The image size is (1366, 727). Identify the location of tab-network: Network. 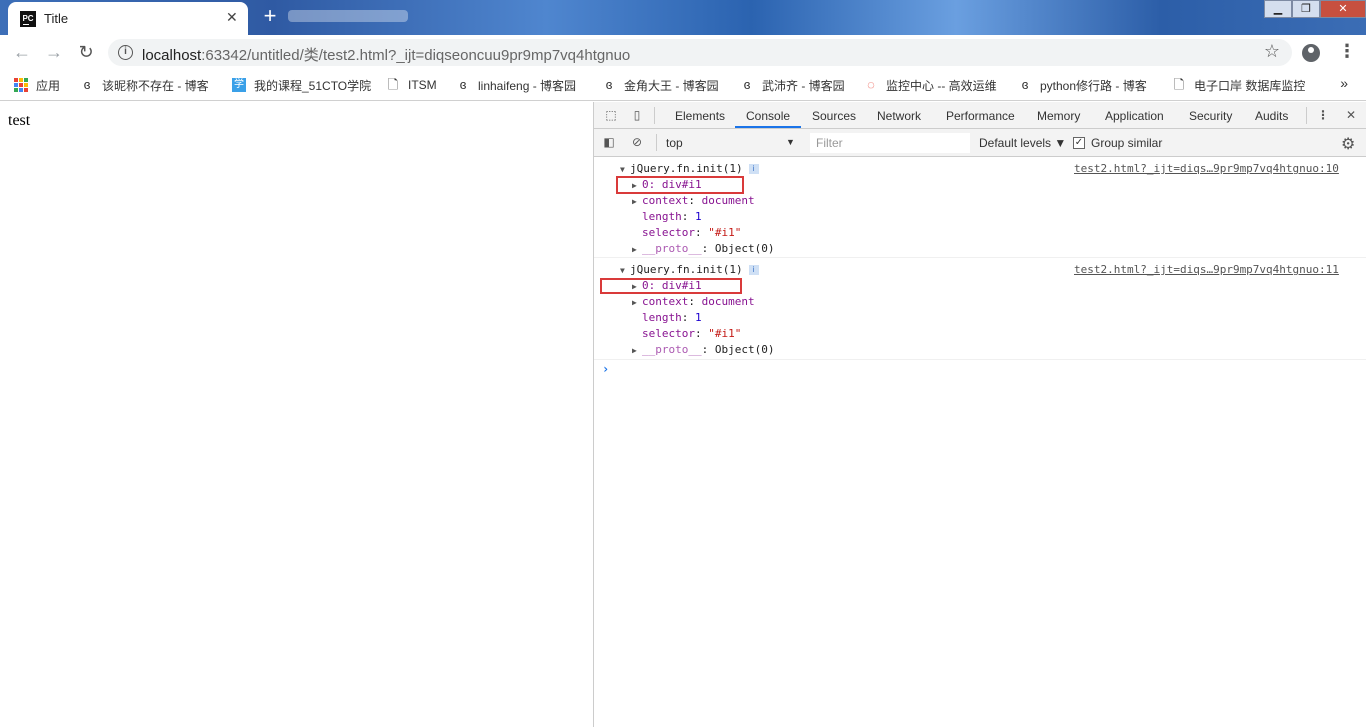
(899, 116).